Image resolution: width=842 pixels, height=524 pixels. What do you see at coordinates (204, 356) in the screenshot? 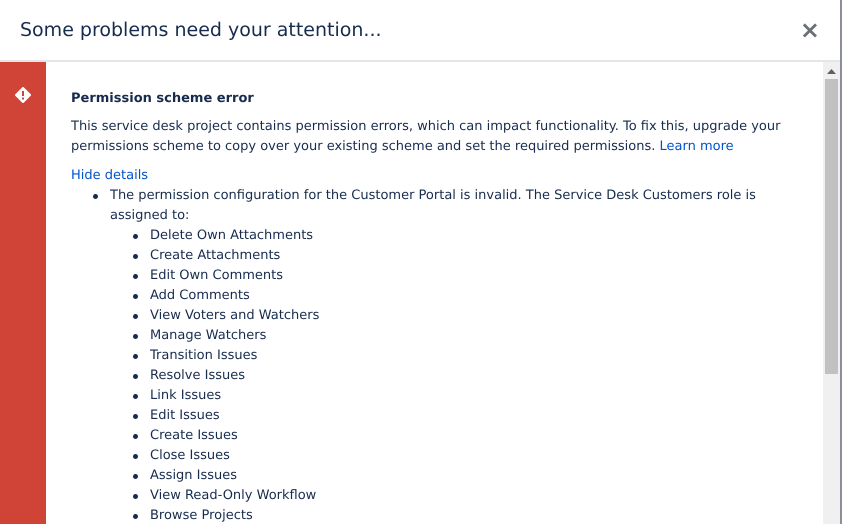
I see `list-item-text: Transition Issues` at bounding box center [204, 356].